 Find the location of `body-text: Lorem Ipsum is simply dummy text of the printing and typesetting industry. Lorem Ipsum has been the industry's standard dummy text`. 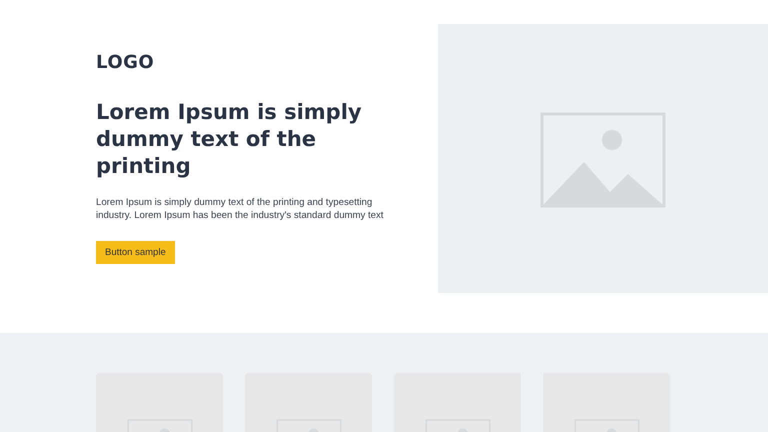

body-text: Lorem Ipsum is simply dummy text of the printing and typesetting industry. Lorem Ipsum has been the industry's standard dummy text is located at coordinates (240, 209).